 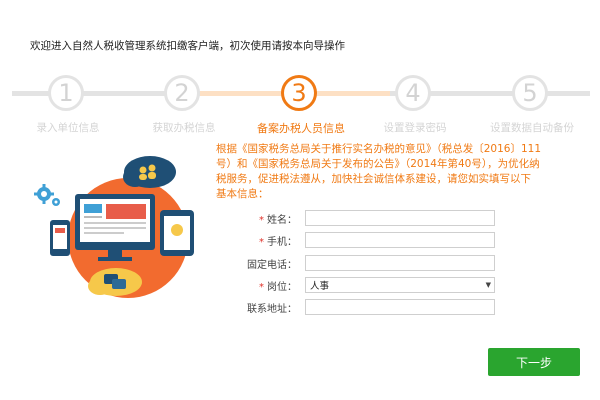 I want to click on phone-icon, so click(x=60, y=238).